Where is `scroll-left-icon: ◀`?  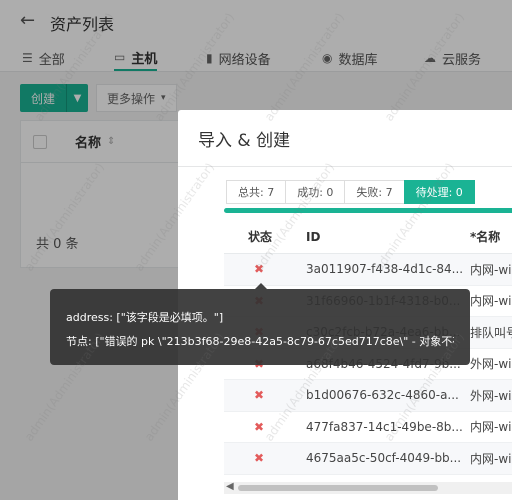
scroll-left-icon: ◀ is located at coordinates (230, 486).